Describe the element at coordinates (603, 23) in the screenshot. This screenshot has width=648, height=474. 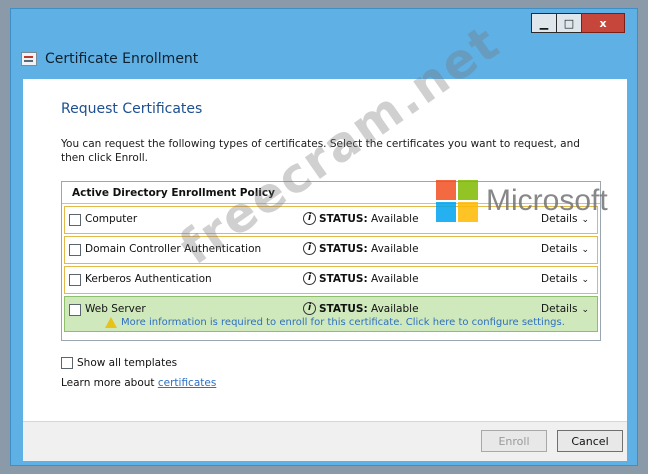
I see `close-button: x` at that location.